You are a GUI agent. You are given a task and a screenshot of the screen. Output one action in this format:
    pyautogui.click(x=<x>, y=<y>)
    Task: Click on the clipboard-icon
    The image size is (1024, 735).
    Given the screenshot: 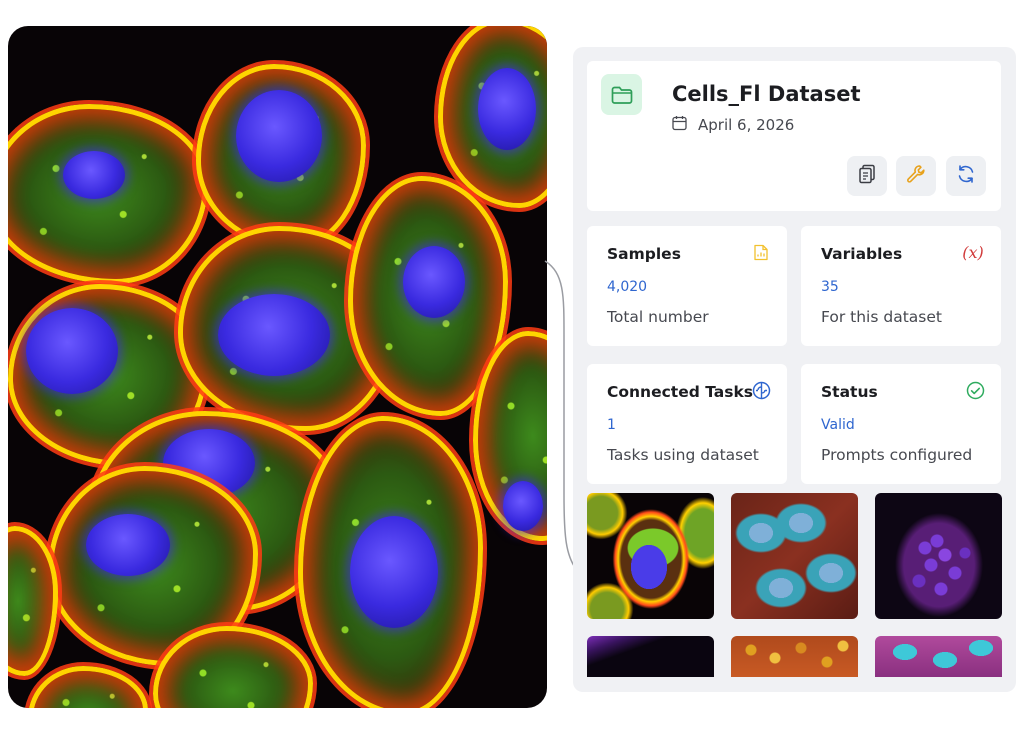 What is the action you would take?
    pyautogui.click(x=867, y=176)
    